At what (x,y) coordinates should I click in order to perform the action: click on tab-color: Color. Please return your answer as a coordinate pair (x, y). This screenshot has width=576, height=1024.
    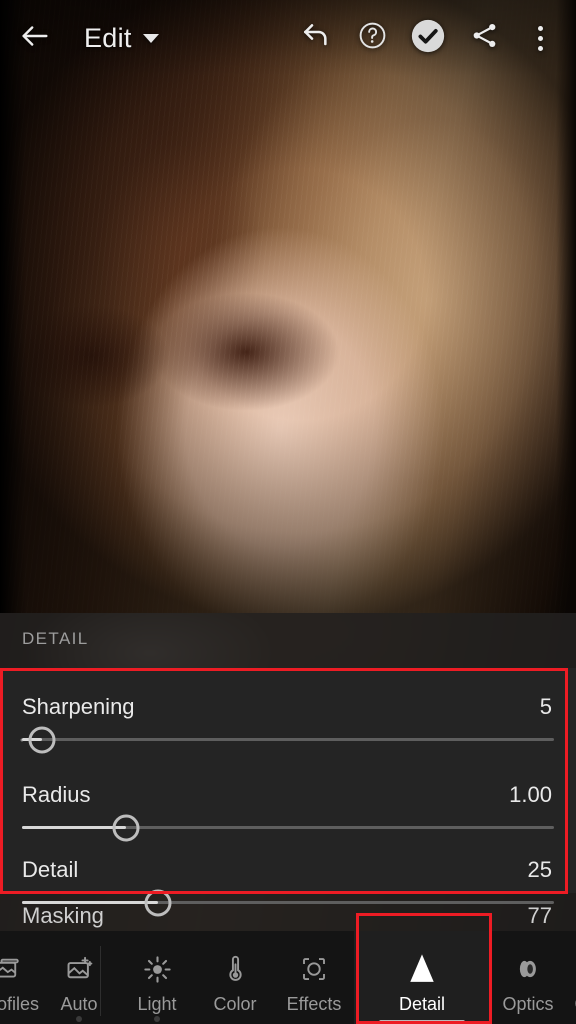
    Looking at the image, I should click on (235, 977).